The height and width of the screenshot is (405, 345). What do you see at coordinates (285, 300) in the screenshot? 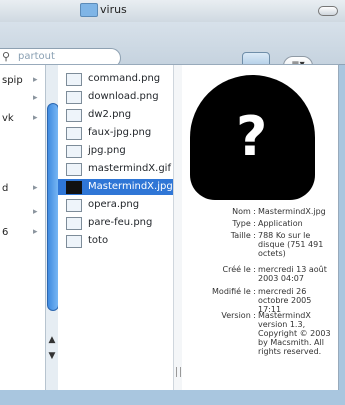
I see `info-value: mercredi 26 octobre 2005 17:11` at bounding box center [285, 300].